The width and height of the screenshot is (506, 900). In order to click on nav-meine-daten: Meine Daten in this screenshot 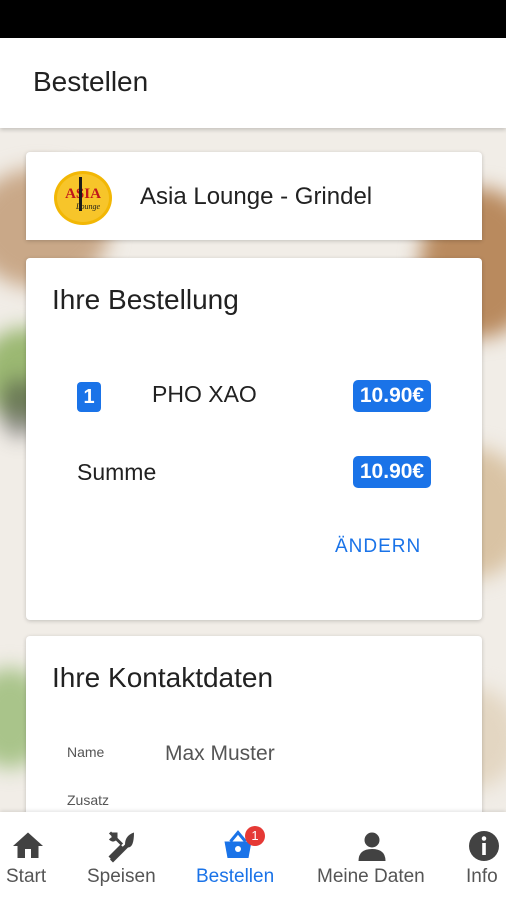, I will do `click(373, 856)`.